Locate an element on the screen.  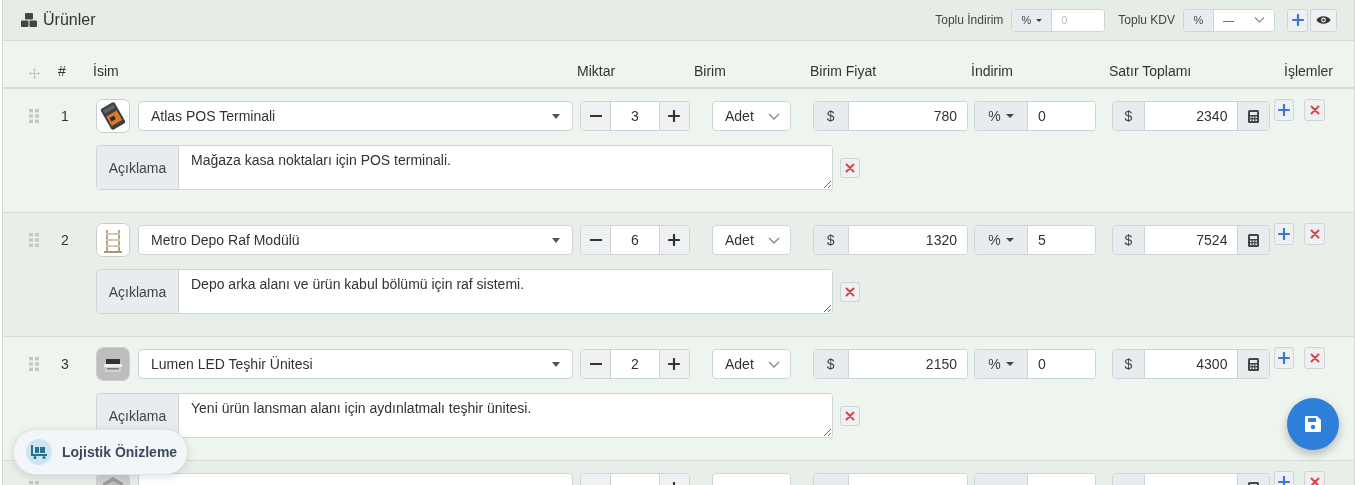
quantity-stepper: 3 is located at coordinates (635, 116).